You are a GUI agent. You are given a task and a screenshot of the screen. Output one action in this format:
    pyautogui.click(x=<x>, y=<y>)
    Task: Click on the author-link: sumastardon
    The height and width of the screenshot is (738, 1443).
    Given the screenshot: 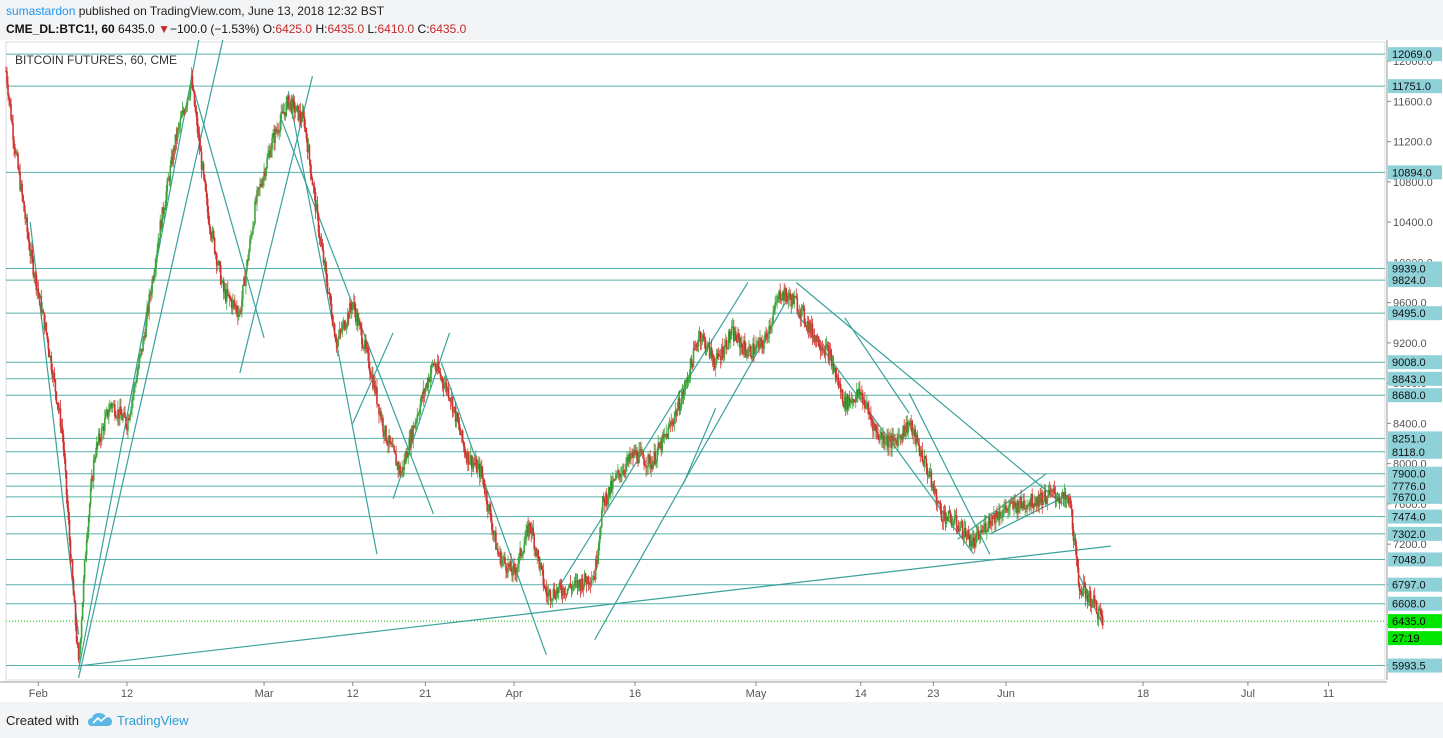 What is the action you would take?
    pyautogui.click(x=40, y=11)
    